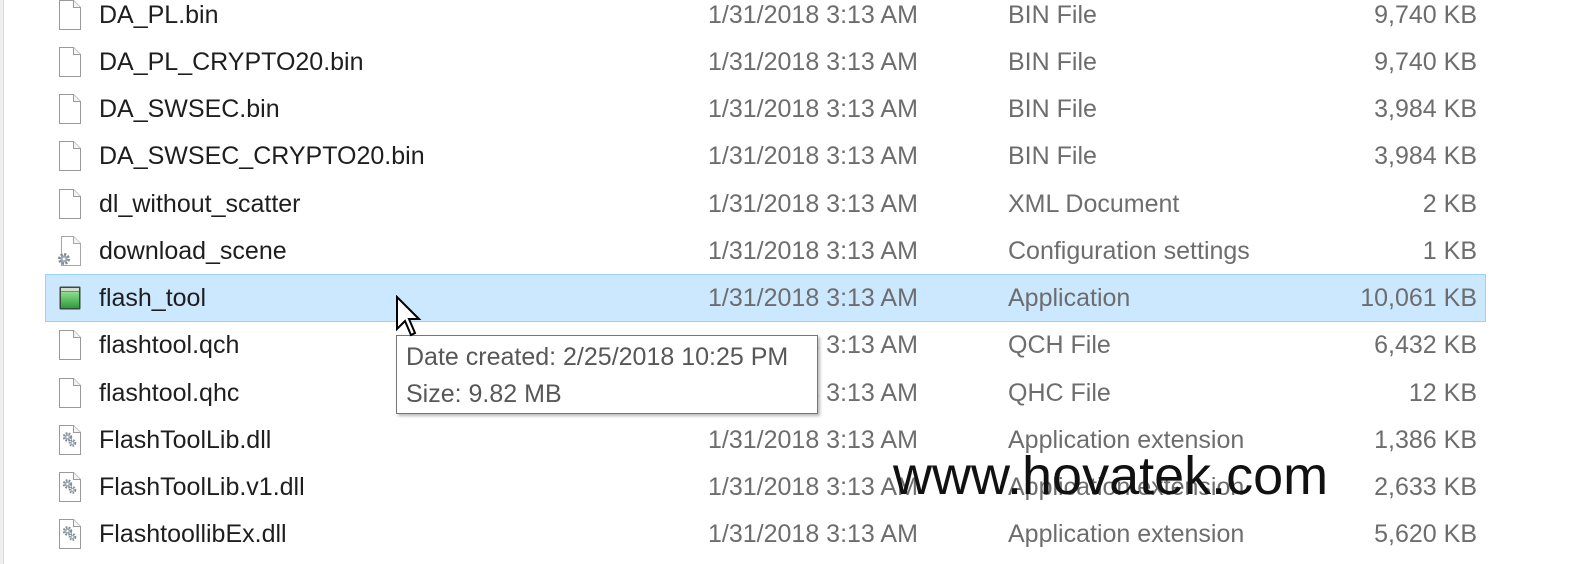 The image size is (1587, 564). I want to click on file-type: XML Document, so click(1094, 203).